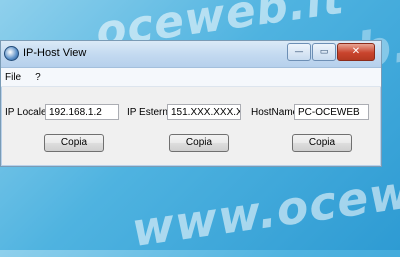  I want to click on maximize-button: ▭, so click(324, 52).